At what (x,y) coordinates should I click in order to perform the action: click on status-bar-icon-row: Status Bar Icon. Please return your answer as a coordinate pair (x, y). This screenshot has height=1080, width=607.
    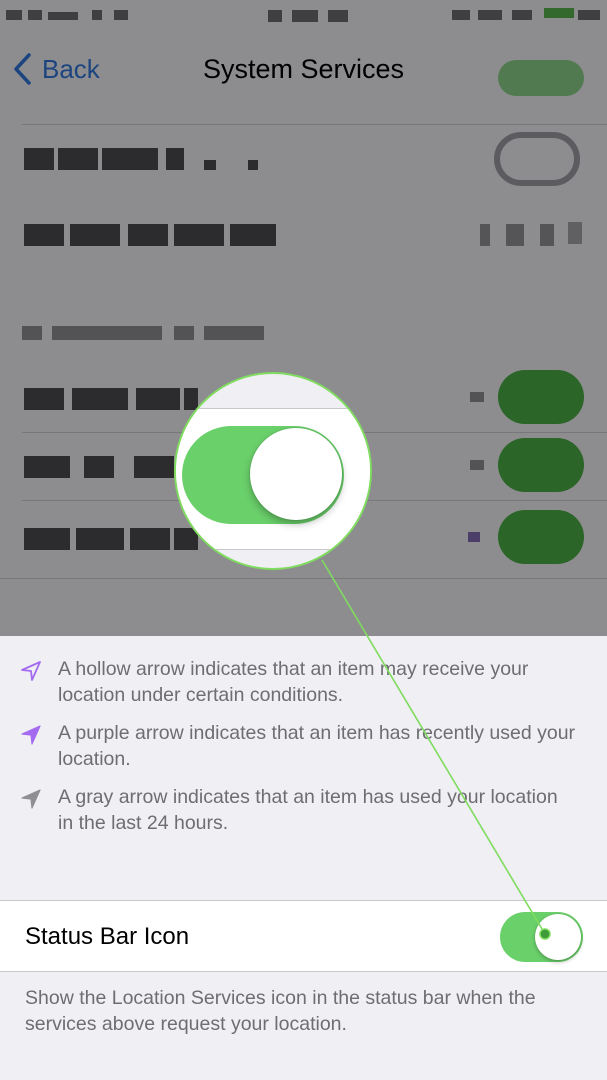
    Looking at the image, I should click on (303, 936).